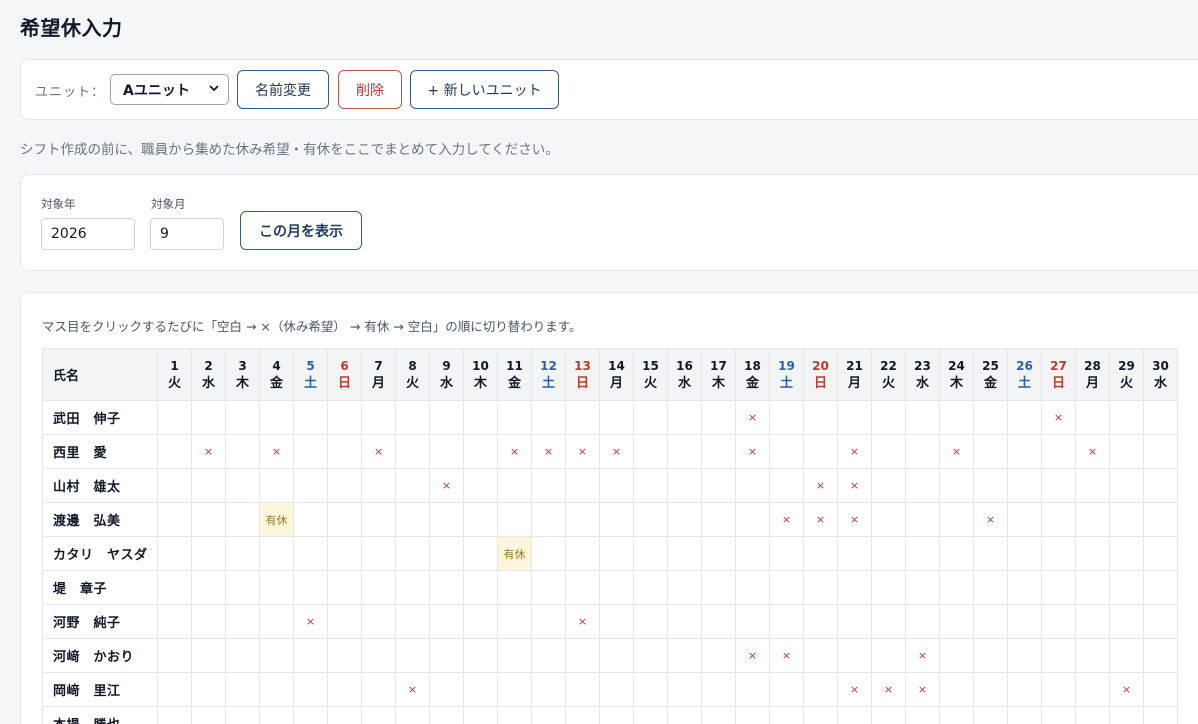 The image size is (1198, 724). I want to click on day-cell: 有休, so click(514, 553).